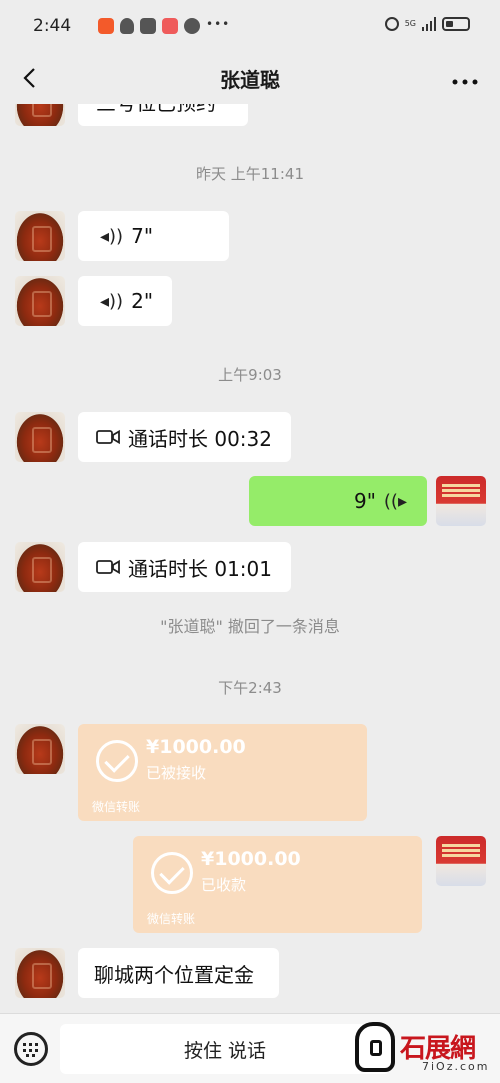 The width and height of the screenshot is (500, 1083). Describe the element at coordinates (31, 1049) in the screenshot. I see `keyboard-icon` at that location.